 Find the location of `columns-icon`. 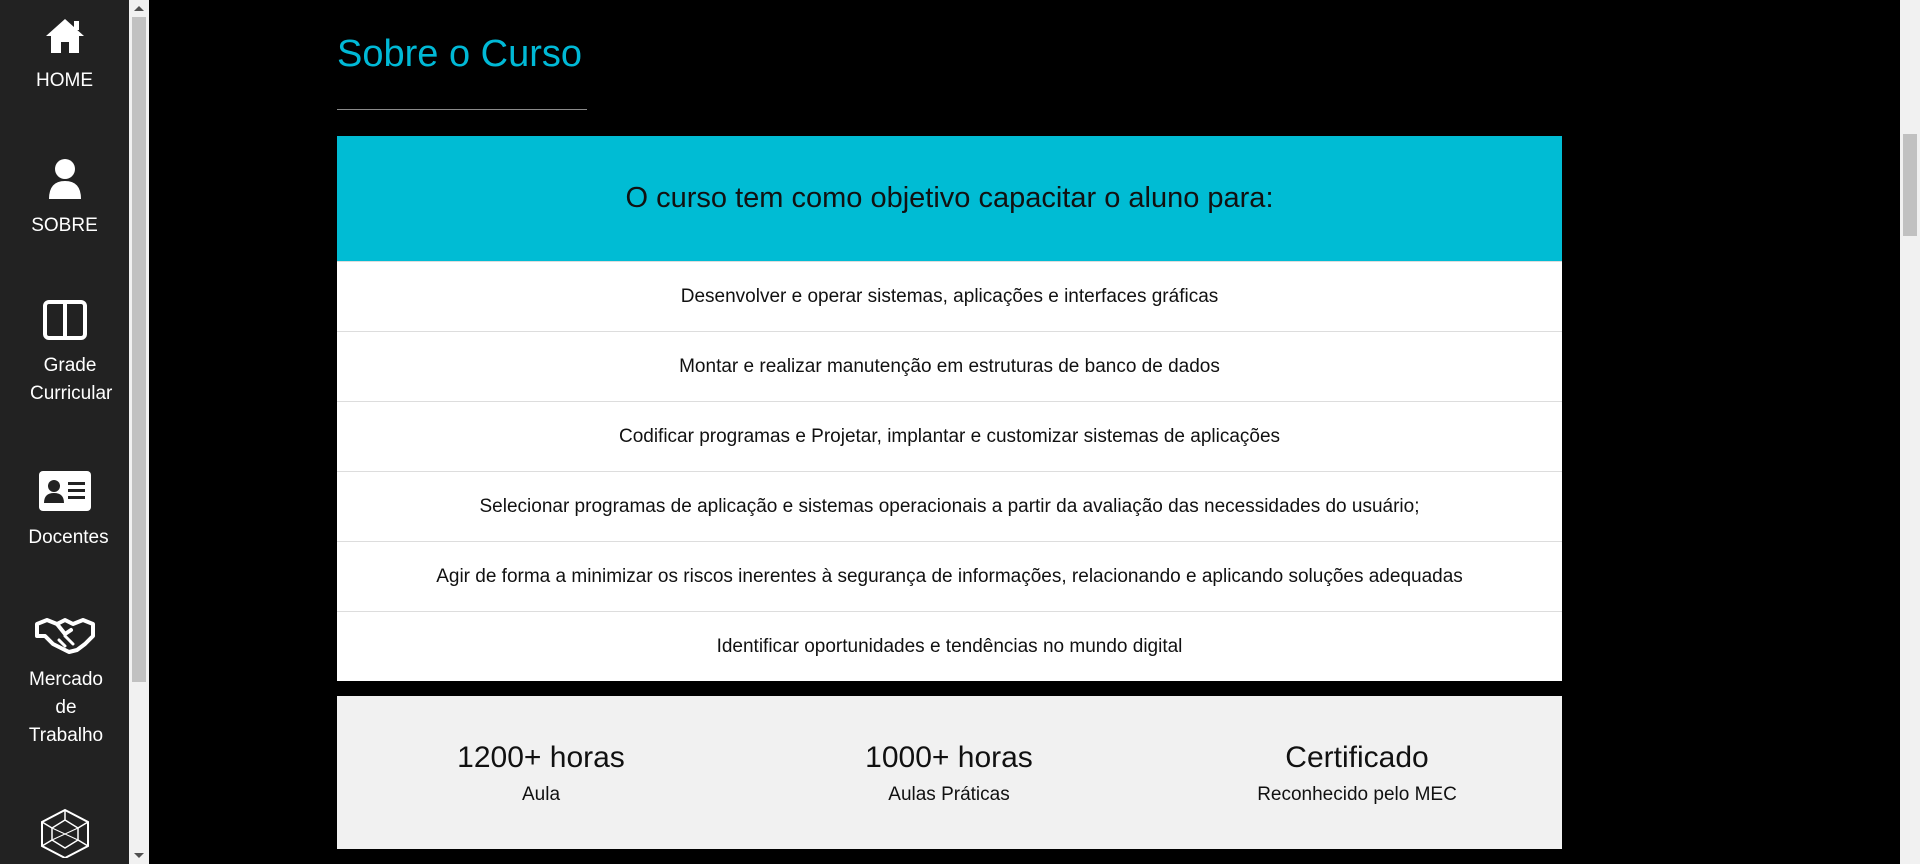

columns-icon is located at coordinates (64, 320).